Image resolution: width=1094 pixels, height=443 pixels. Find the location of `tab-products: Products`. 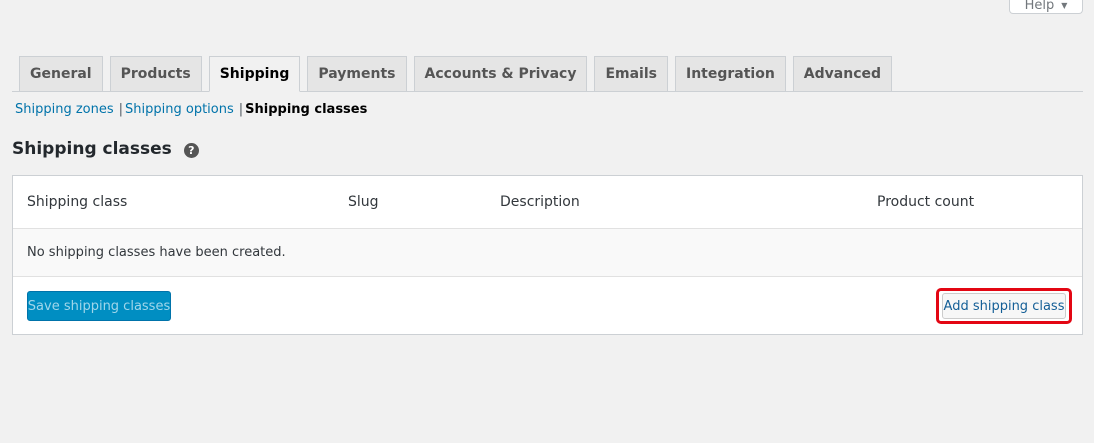

tab-products: Products is located at coordinates (155, 73).